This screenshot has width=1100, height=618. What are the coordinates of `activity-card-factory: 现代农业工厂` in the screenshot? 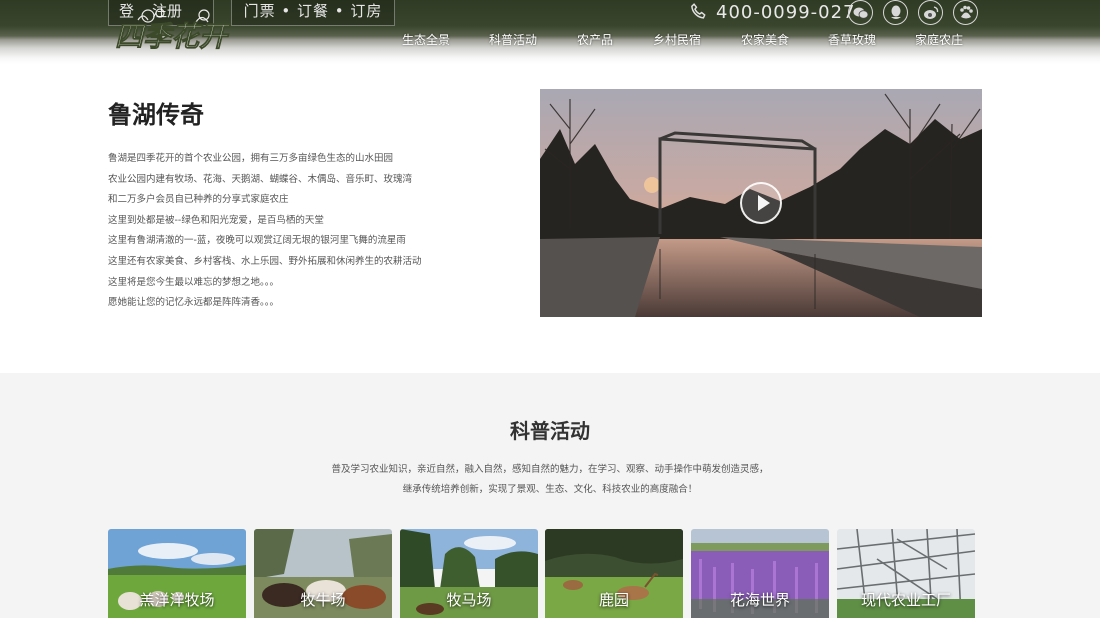 It's located at (906, 573).